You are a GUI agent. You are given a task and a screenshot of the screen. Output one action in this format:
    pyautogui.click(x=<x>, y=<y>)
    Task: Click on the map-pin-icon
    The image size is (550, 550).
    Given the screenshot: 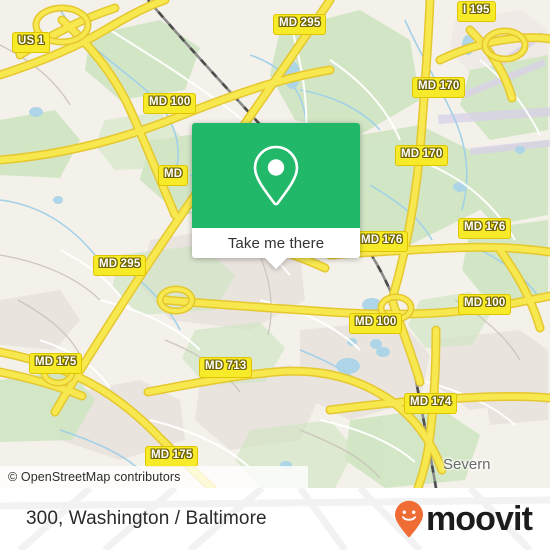 What is the action you would take?
    pyautogui.click(x=276, y=175)
    